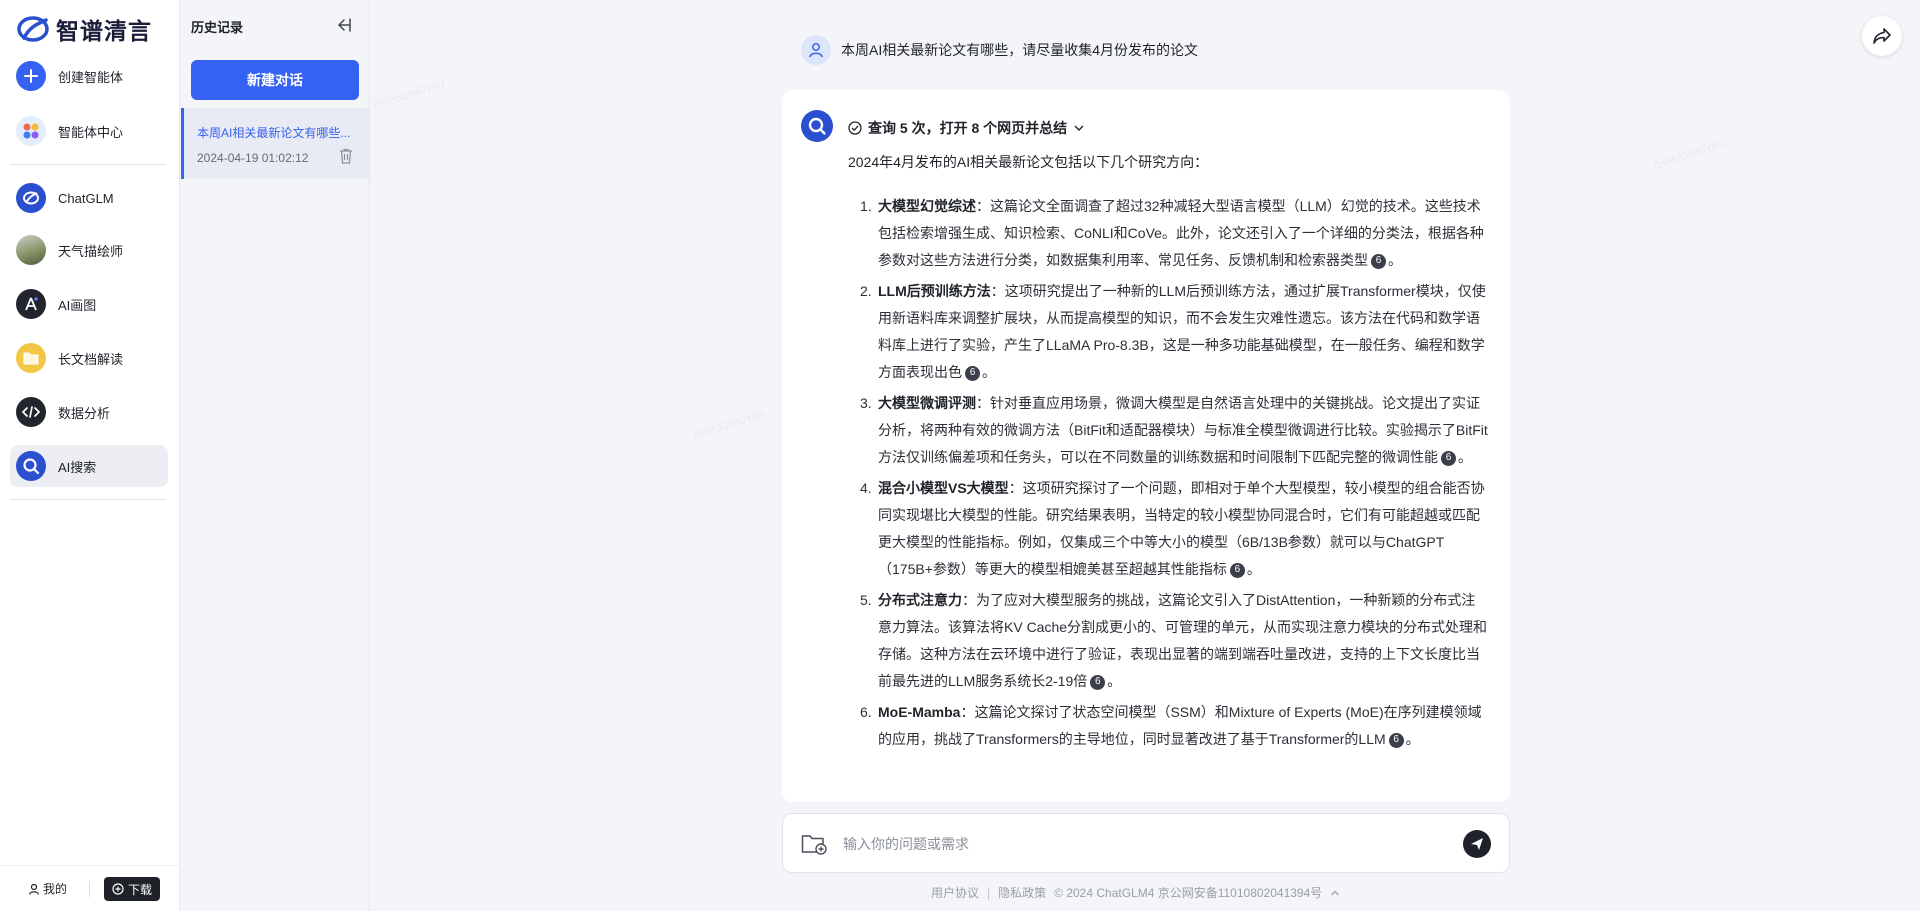  What do you see at coordinates (275, 80) in the screenshot?
I see `new-chat-button: 新建对话` at bounding box center [275, 80].